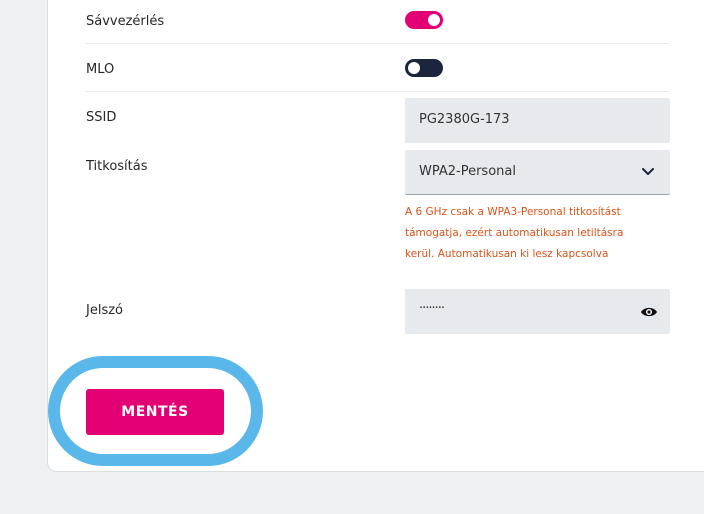 The width and height of the screenshot is (704, 514). Describe the element at coordinates (507, 254) in the screenshot. I see `warning-line: kerül. Automatikusan ki lesz kapcsolva` at that location.